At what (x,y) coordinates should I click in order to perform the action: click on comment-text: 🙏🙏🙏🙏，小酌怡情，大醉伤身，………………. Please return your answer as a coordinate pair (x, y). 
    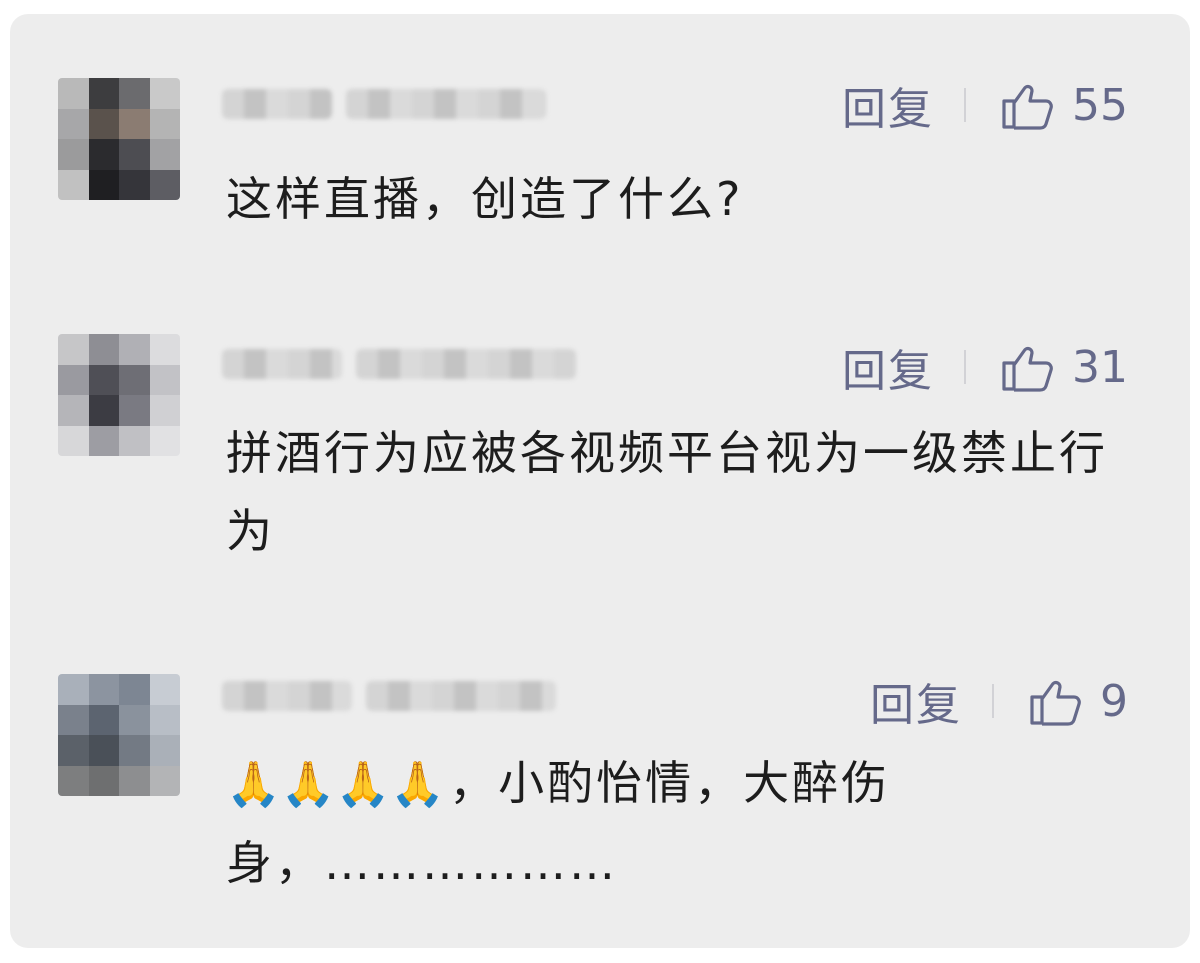
    Looking at the image, I should click on (691, 823).